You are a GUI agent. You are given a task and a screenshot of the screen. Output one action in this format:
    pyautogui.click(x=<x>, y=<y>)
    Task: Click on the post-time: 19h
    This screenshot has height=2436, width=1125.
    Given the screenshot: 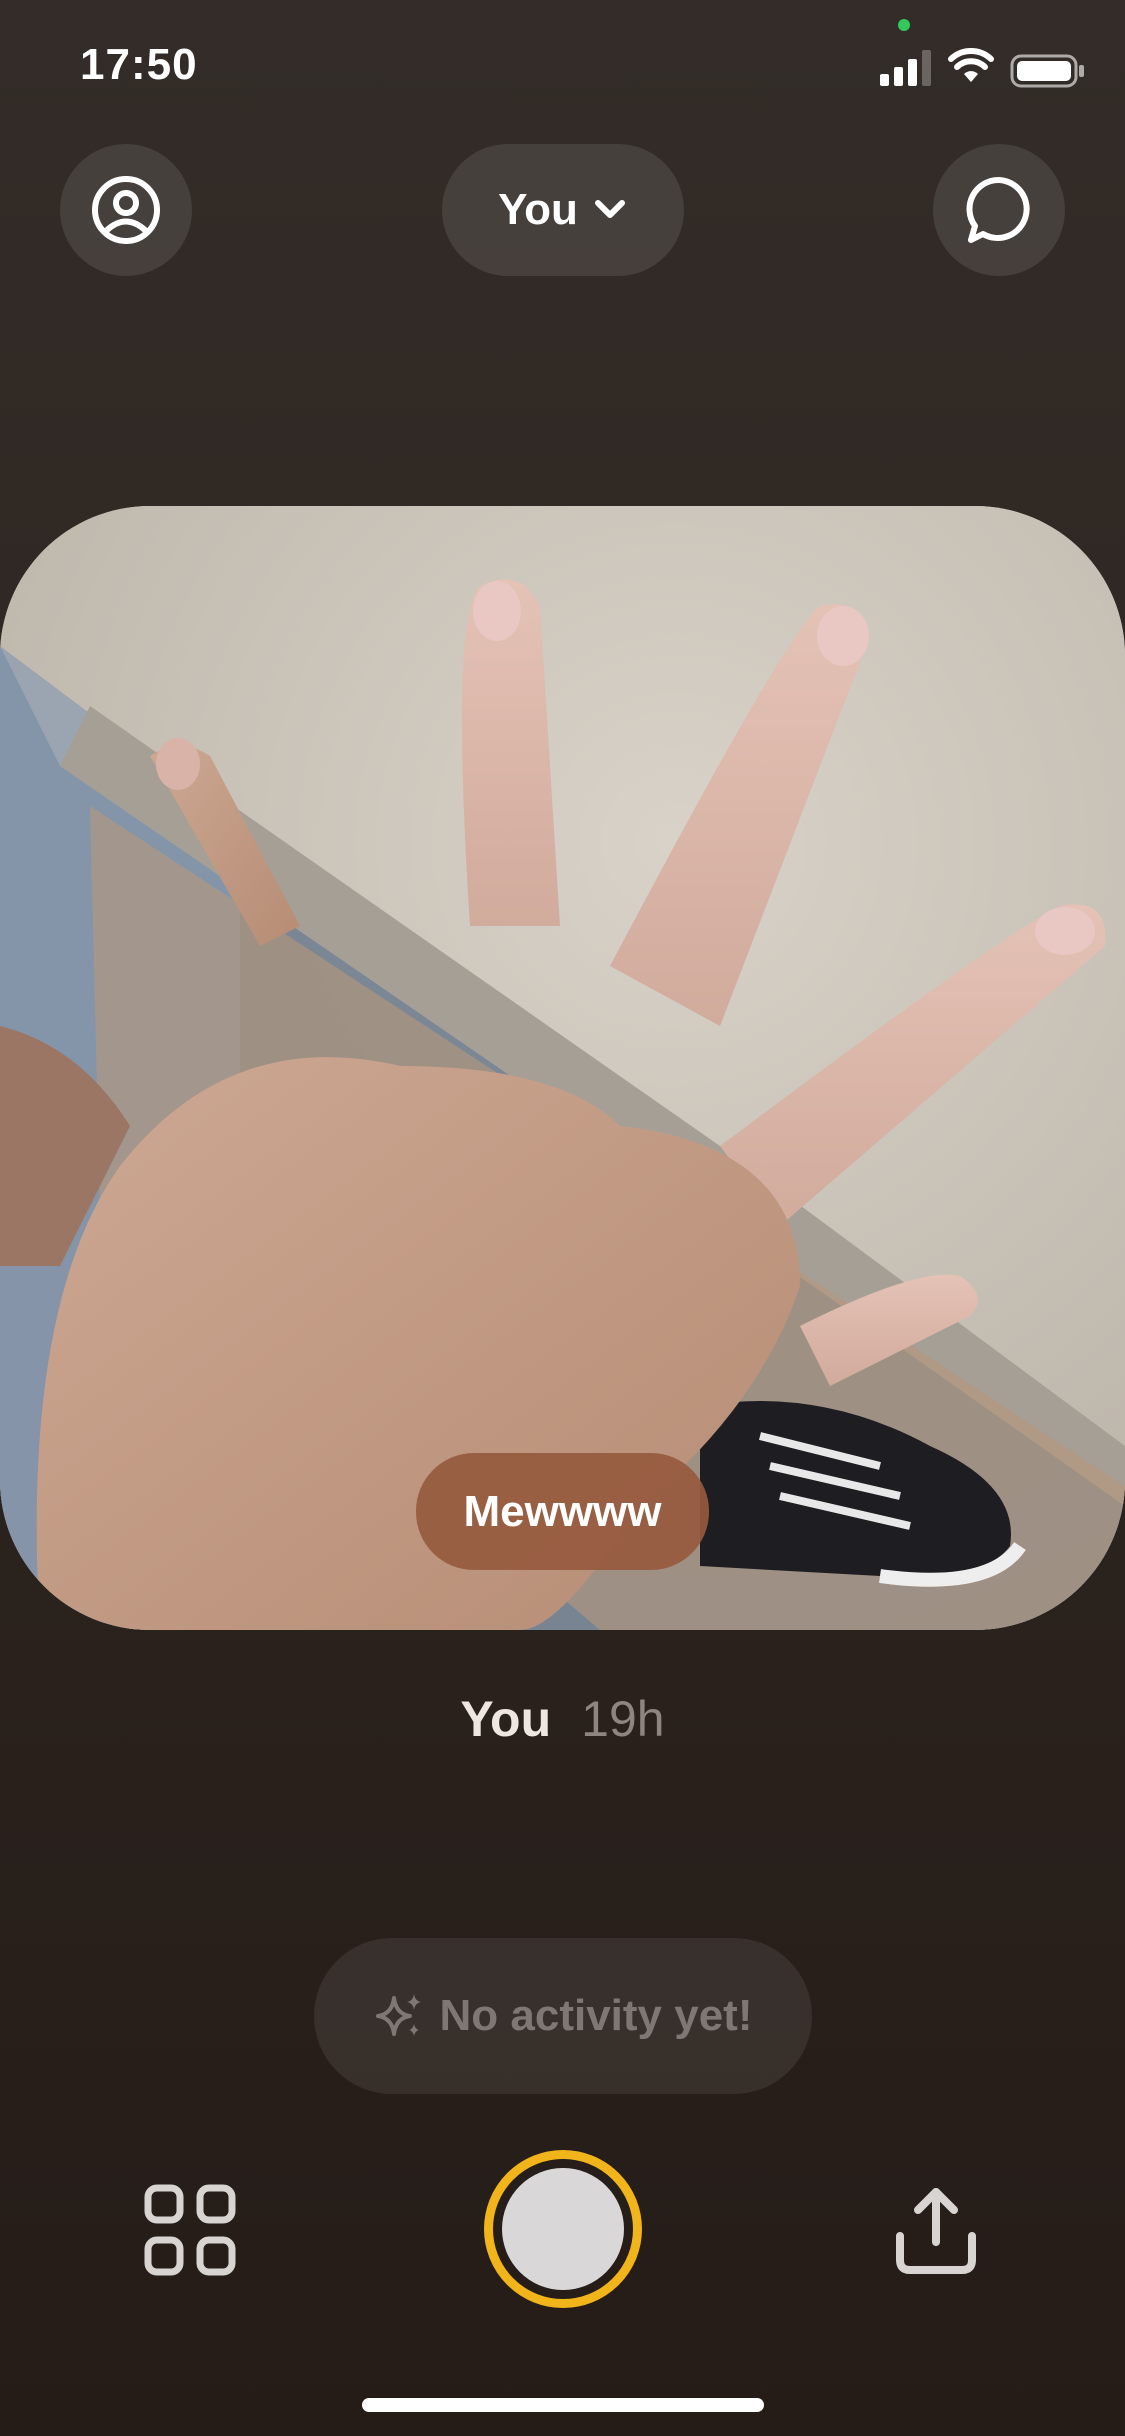 What is the action you would take?
    pyautogui.click(x=623, y=1719)
    